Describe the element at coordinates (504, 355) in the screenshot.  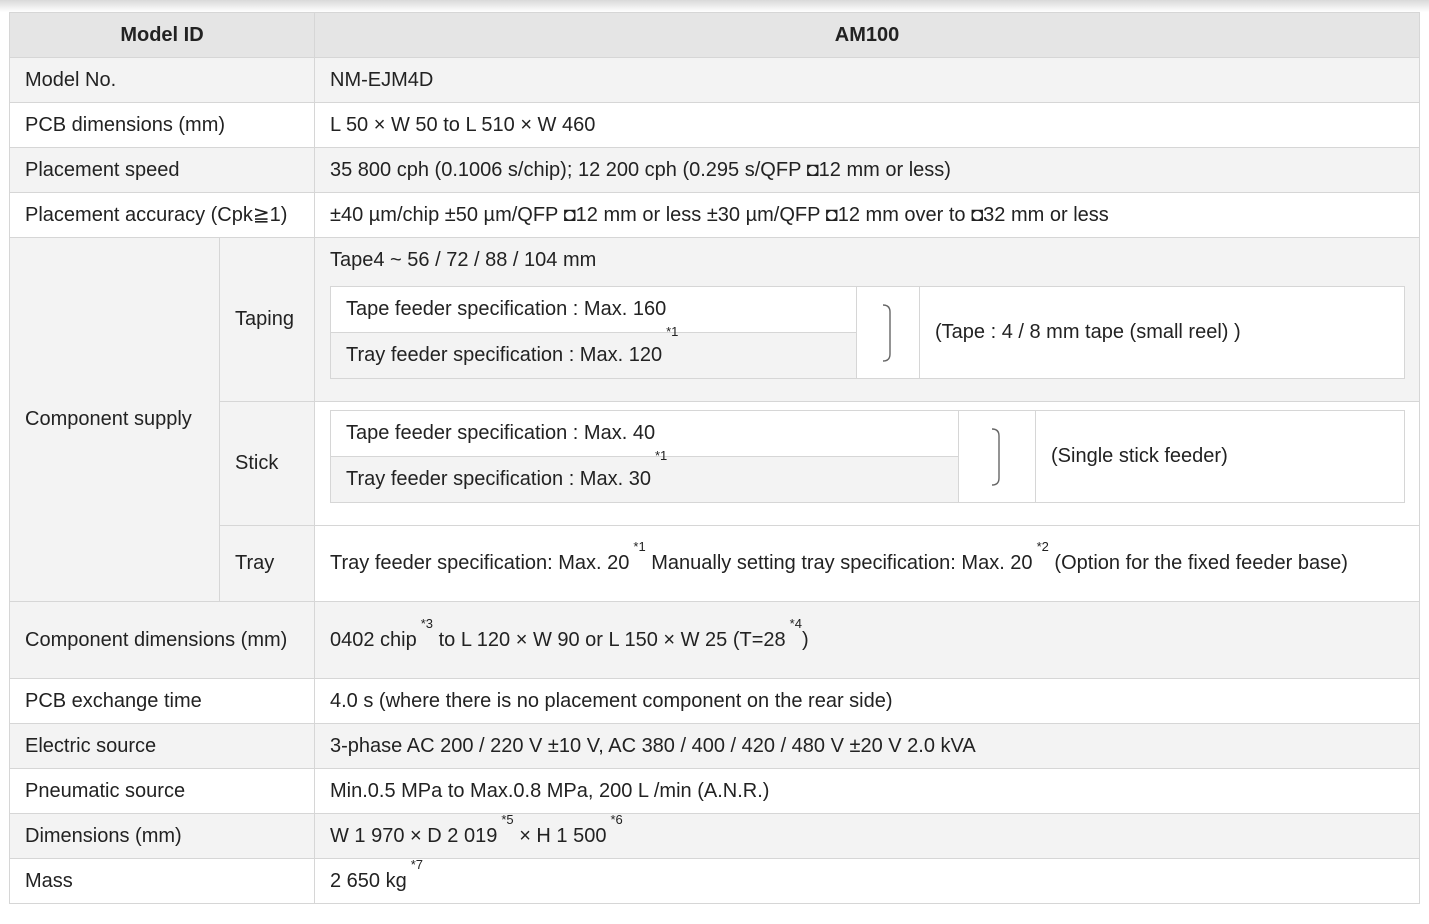
I see `taping-tray-feeder-text: Tray feeder specification : Max. 120` at that location.